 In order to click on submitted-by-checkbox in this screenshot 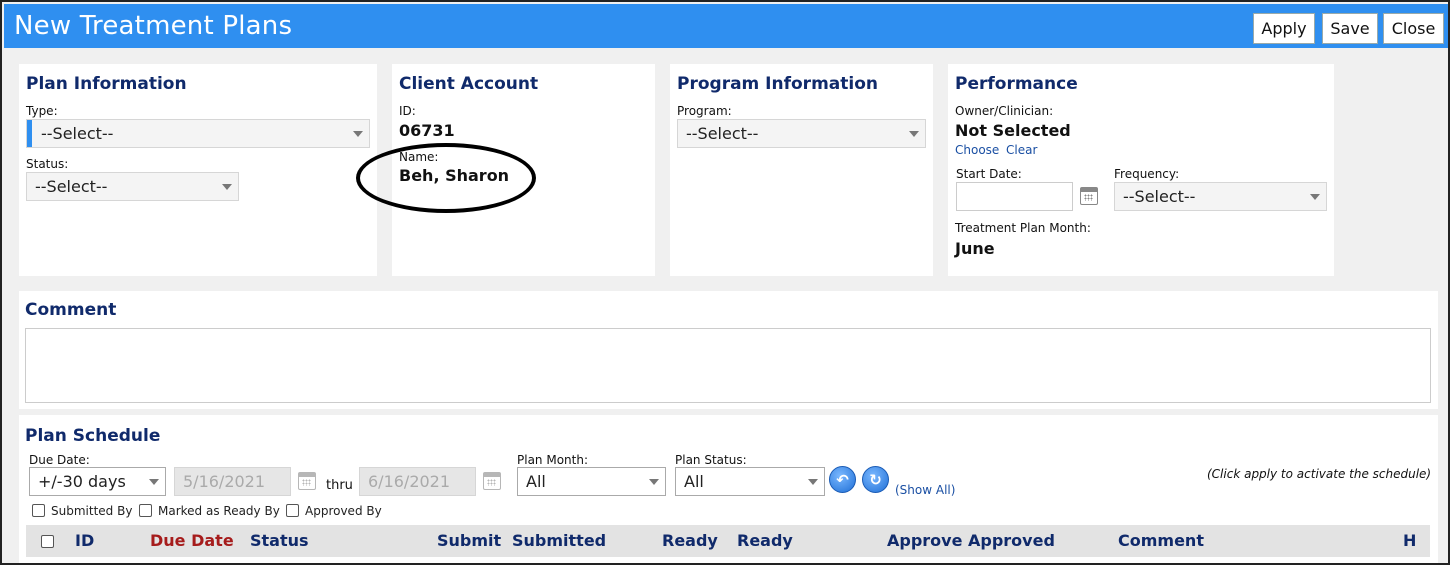, I will do `click(38, 510)`.